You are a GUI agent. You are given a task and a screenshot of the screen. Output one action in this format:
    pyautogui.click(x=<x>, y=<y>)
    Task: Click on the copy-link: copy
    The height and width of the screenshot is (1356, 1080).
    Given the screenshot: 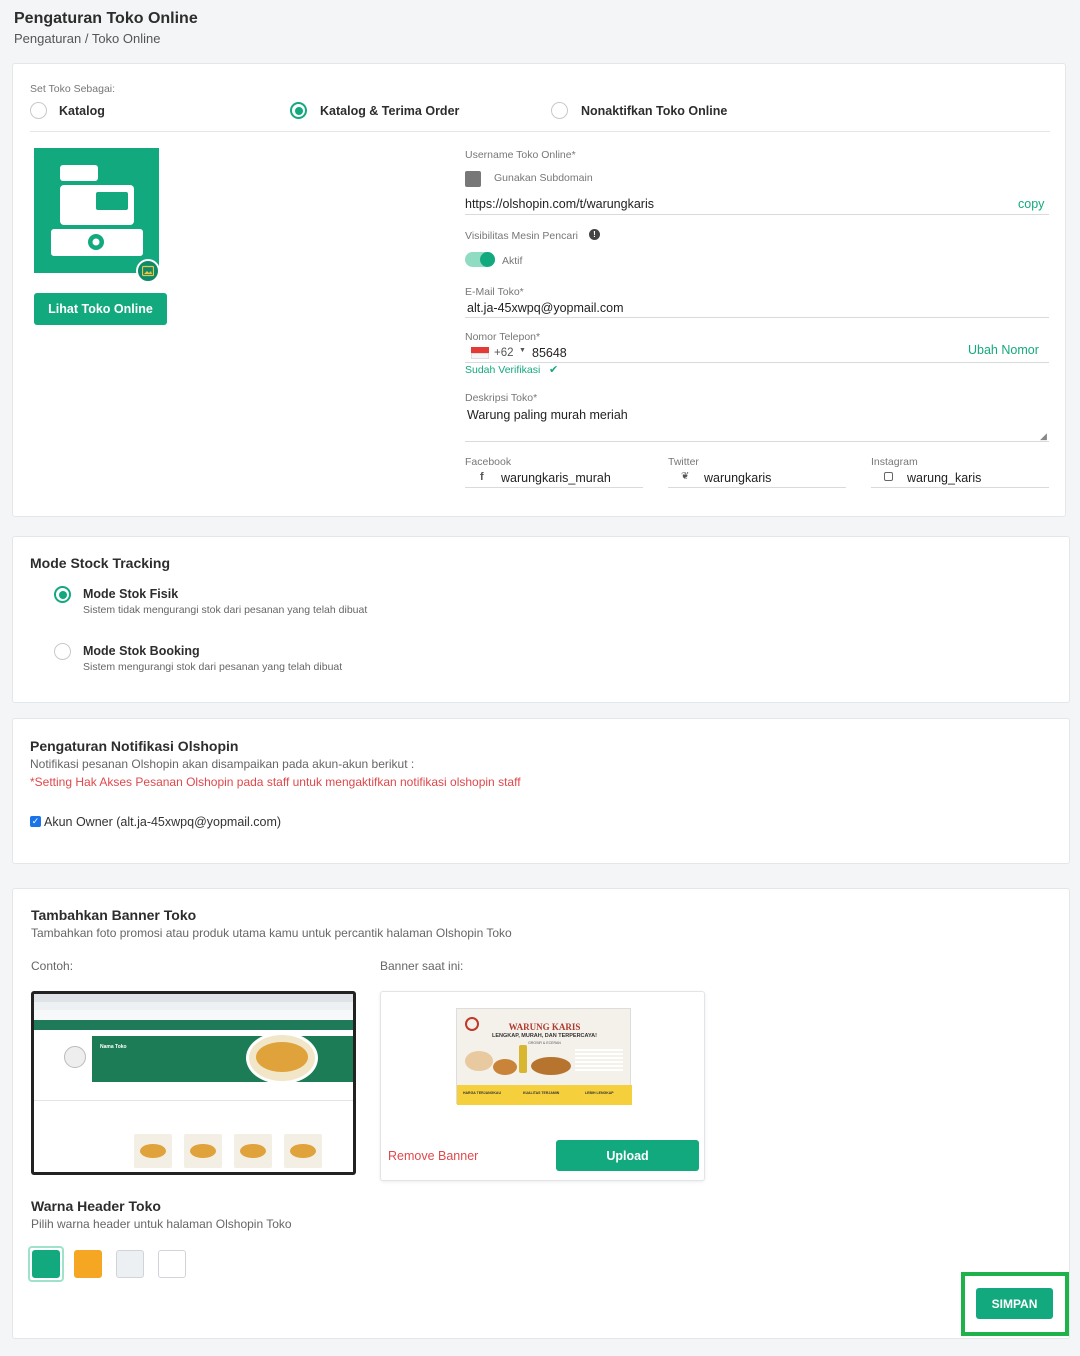 What is the action you would take?
    pyautogui.click(x=1031, y=204)
    